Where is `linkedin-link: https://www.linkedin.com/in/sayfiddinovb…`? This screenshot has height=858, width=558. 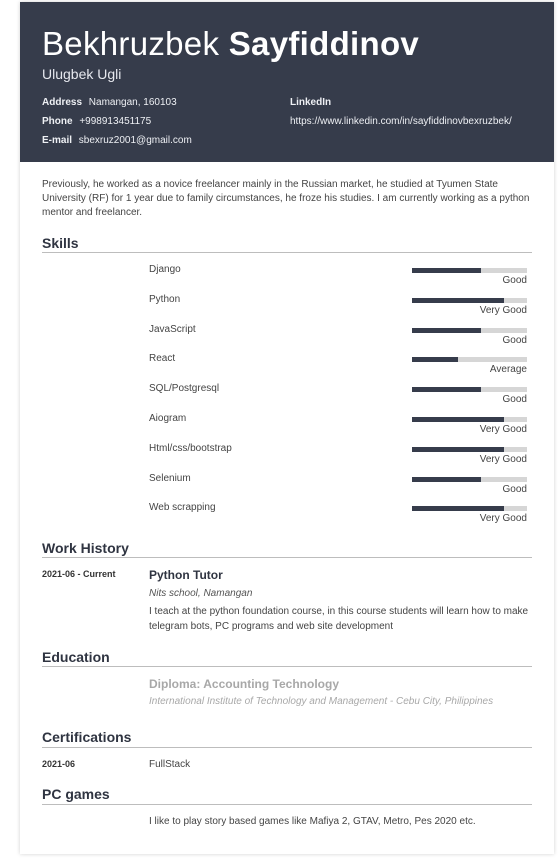 linkedin-link: https://www.linkedin.com/in/sayfiddinovb… is located at coordinates (410, 121).